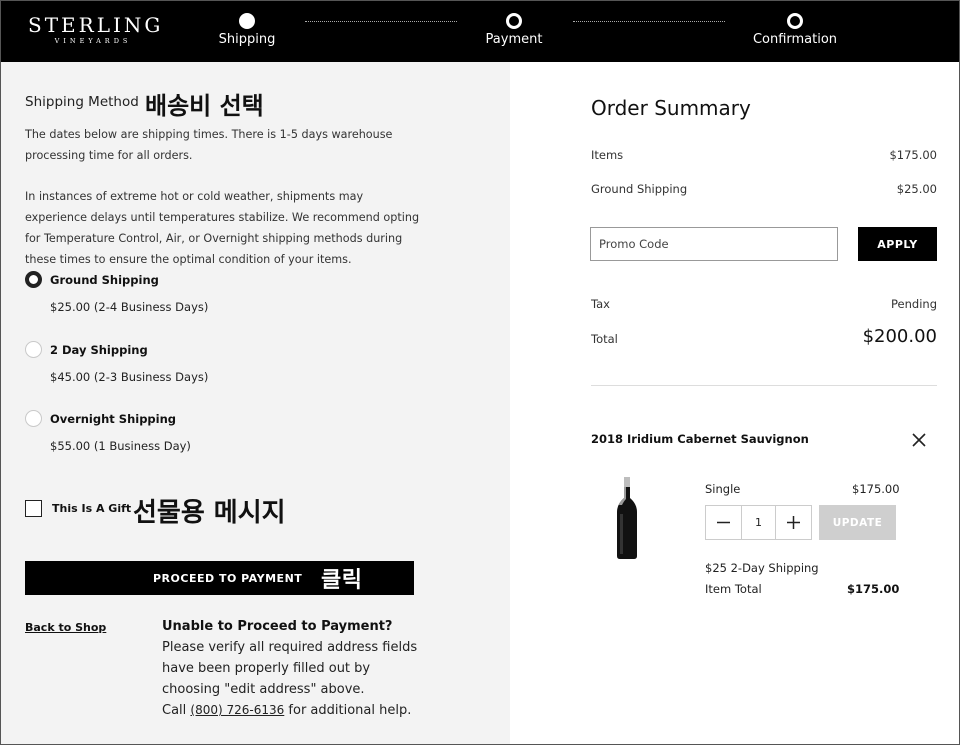 The image size is (960, 745). Describe the element at coordinates (228, 578) in the screenshot. I see `proceed-button-label: PROCEED TO PAYMENT` at that location.